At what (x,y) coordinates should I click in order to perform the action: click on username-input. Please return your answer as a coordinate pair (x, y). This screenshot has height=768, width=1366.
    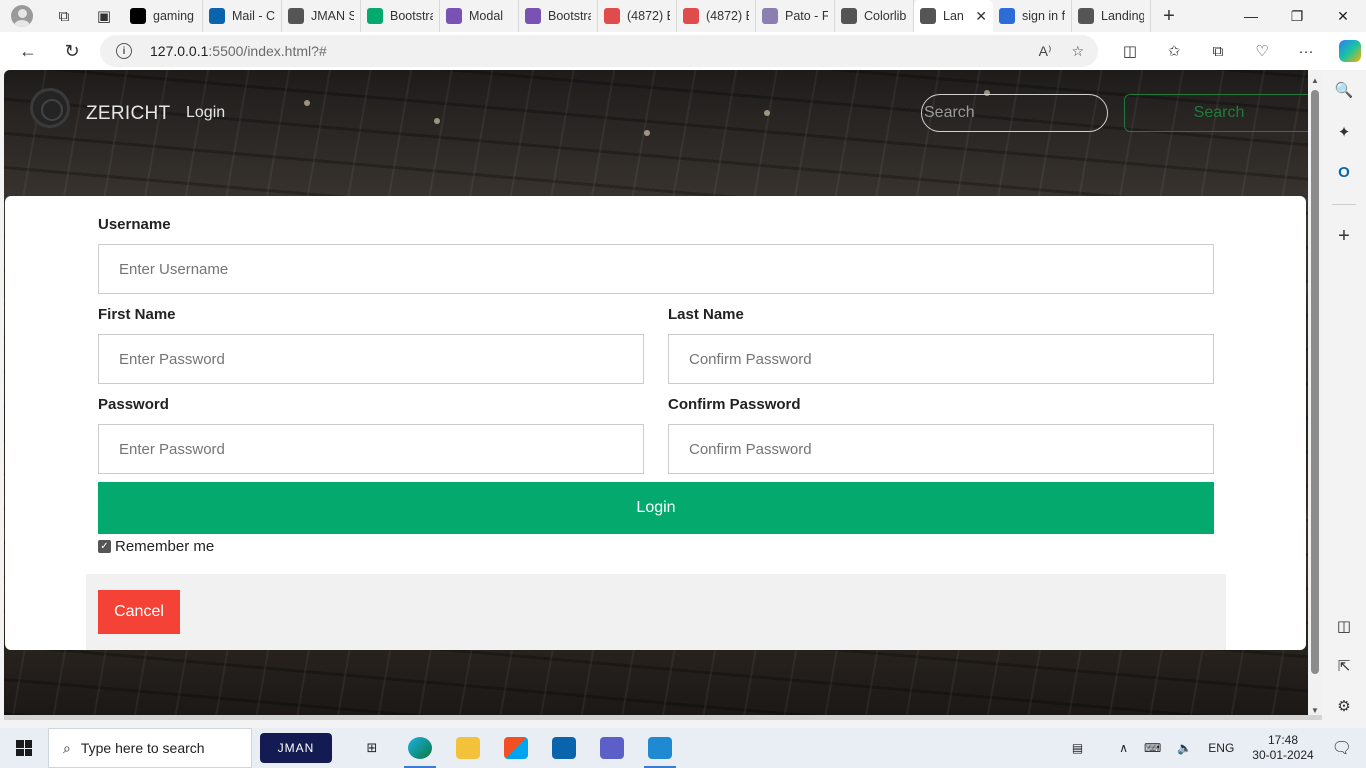
    Looking at the image, I should click on (656, 269).